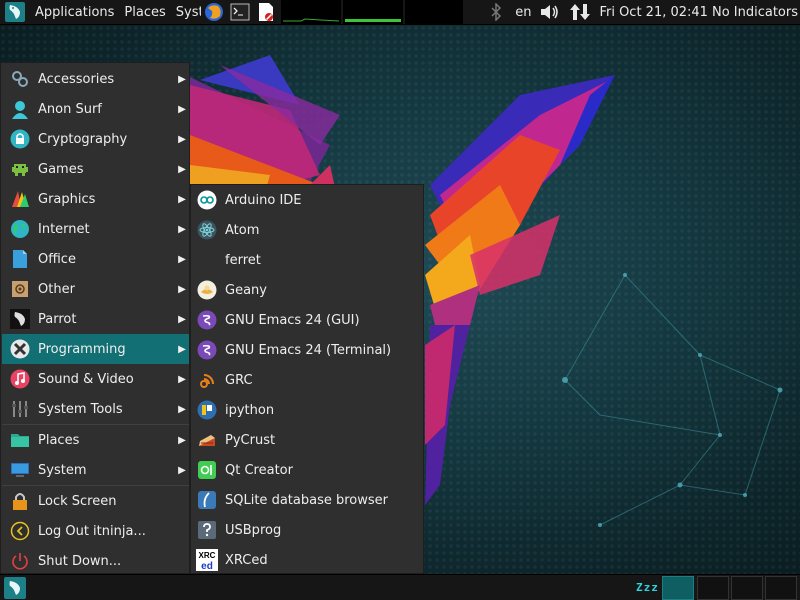  Describe the element at coordinates (580, 12) in the screenshot. I see `network-transfer-icon` at that location.